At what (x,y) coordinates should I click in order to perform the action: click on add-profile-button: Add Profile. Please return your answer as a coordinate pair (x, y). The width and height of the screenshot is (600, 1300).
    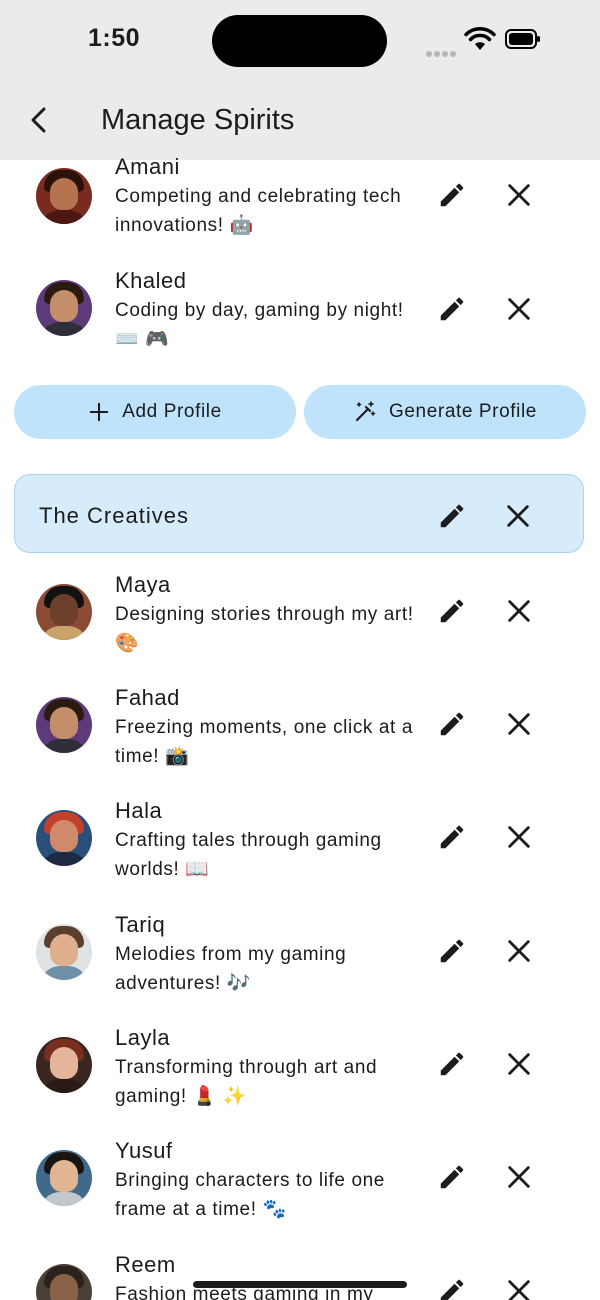
    Looking at the image, I should click on (155, 412).